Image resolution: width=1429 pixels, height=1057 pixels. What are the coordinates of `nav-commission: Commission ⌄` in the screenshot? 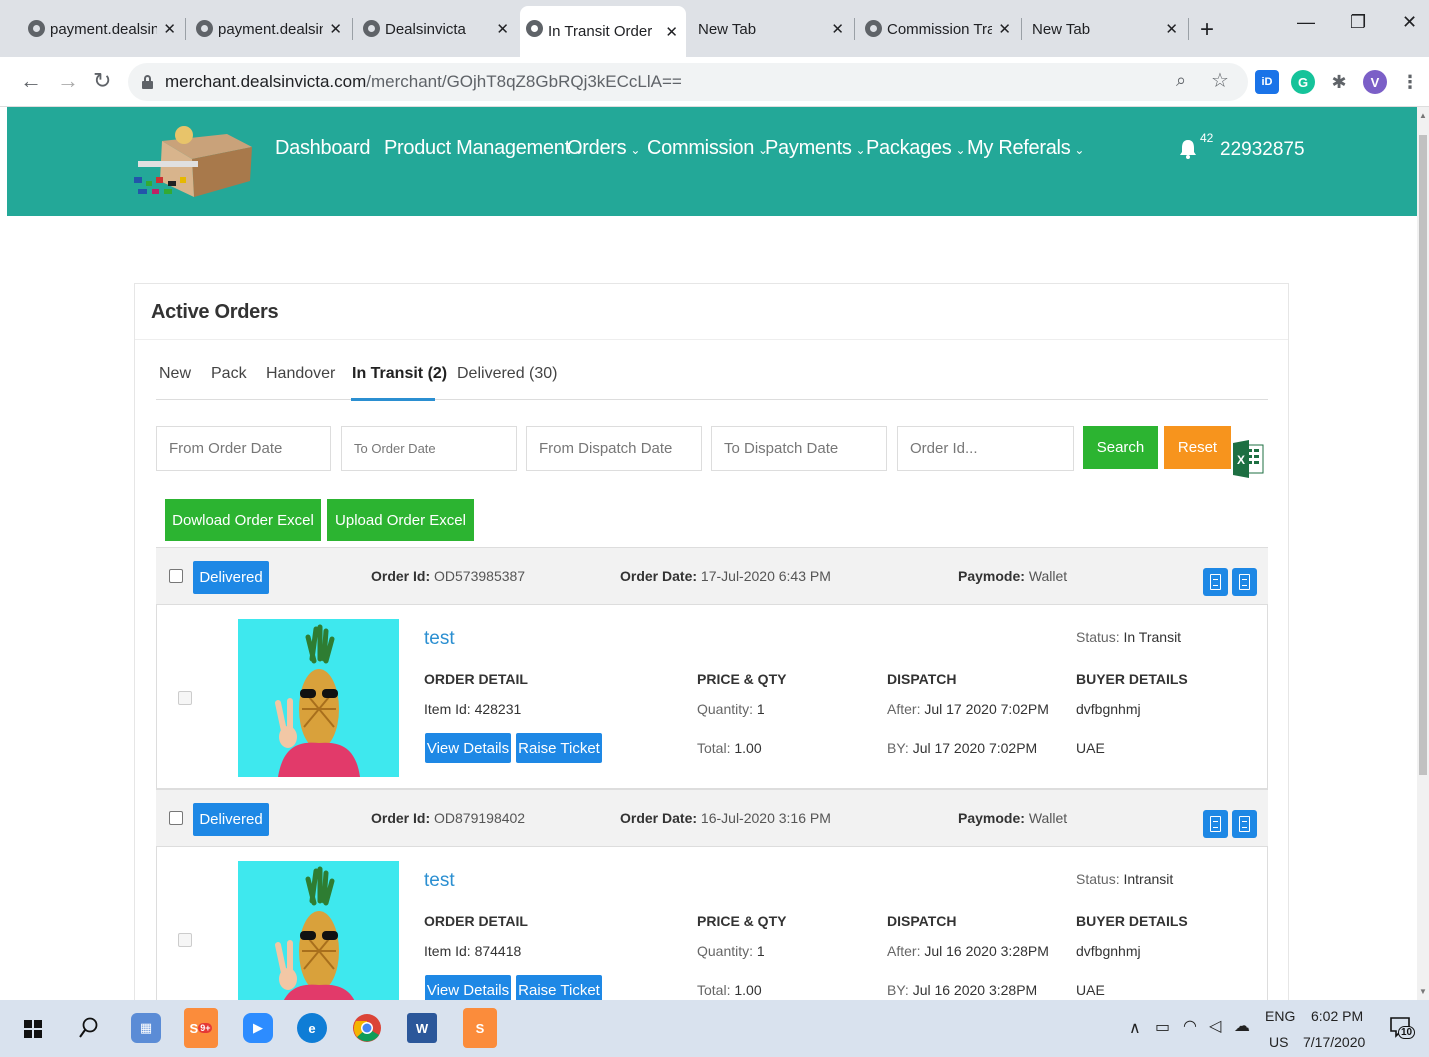 It's located at (707, 148).